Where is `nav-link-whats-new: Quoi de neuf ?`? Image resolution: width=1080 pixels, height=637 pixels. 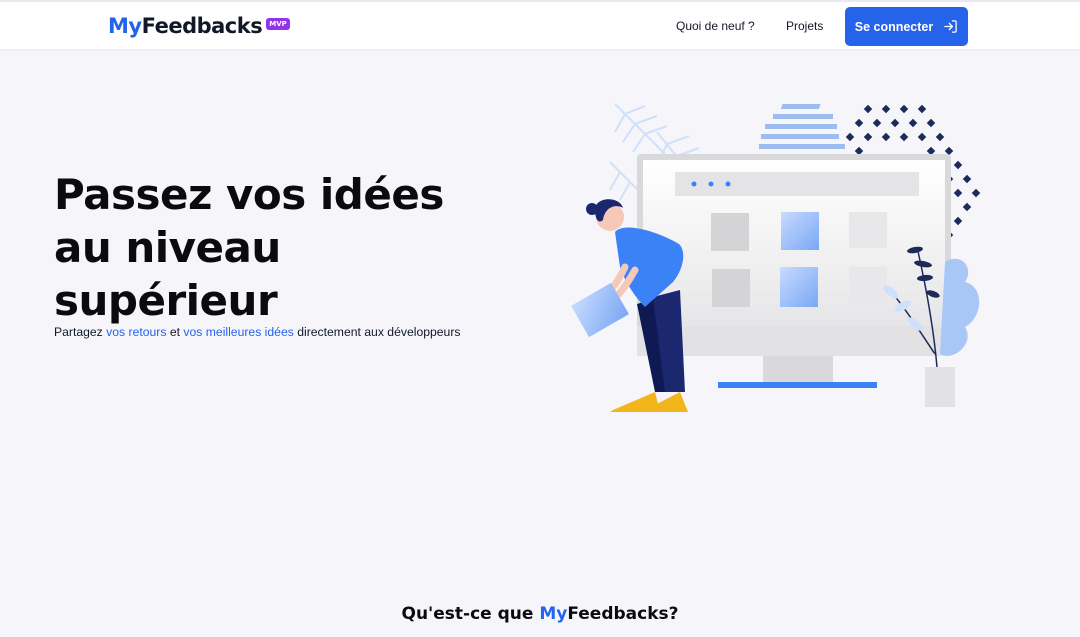
nav-link-whats-new: Quoi de neuf ? is located at coordinates (715, 26).